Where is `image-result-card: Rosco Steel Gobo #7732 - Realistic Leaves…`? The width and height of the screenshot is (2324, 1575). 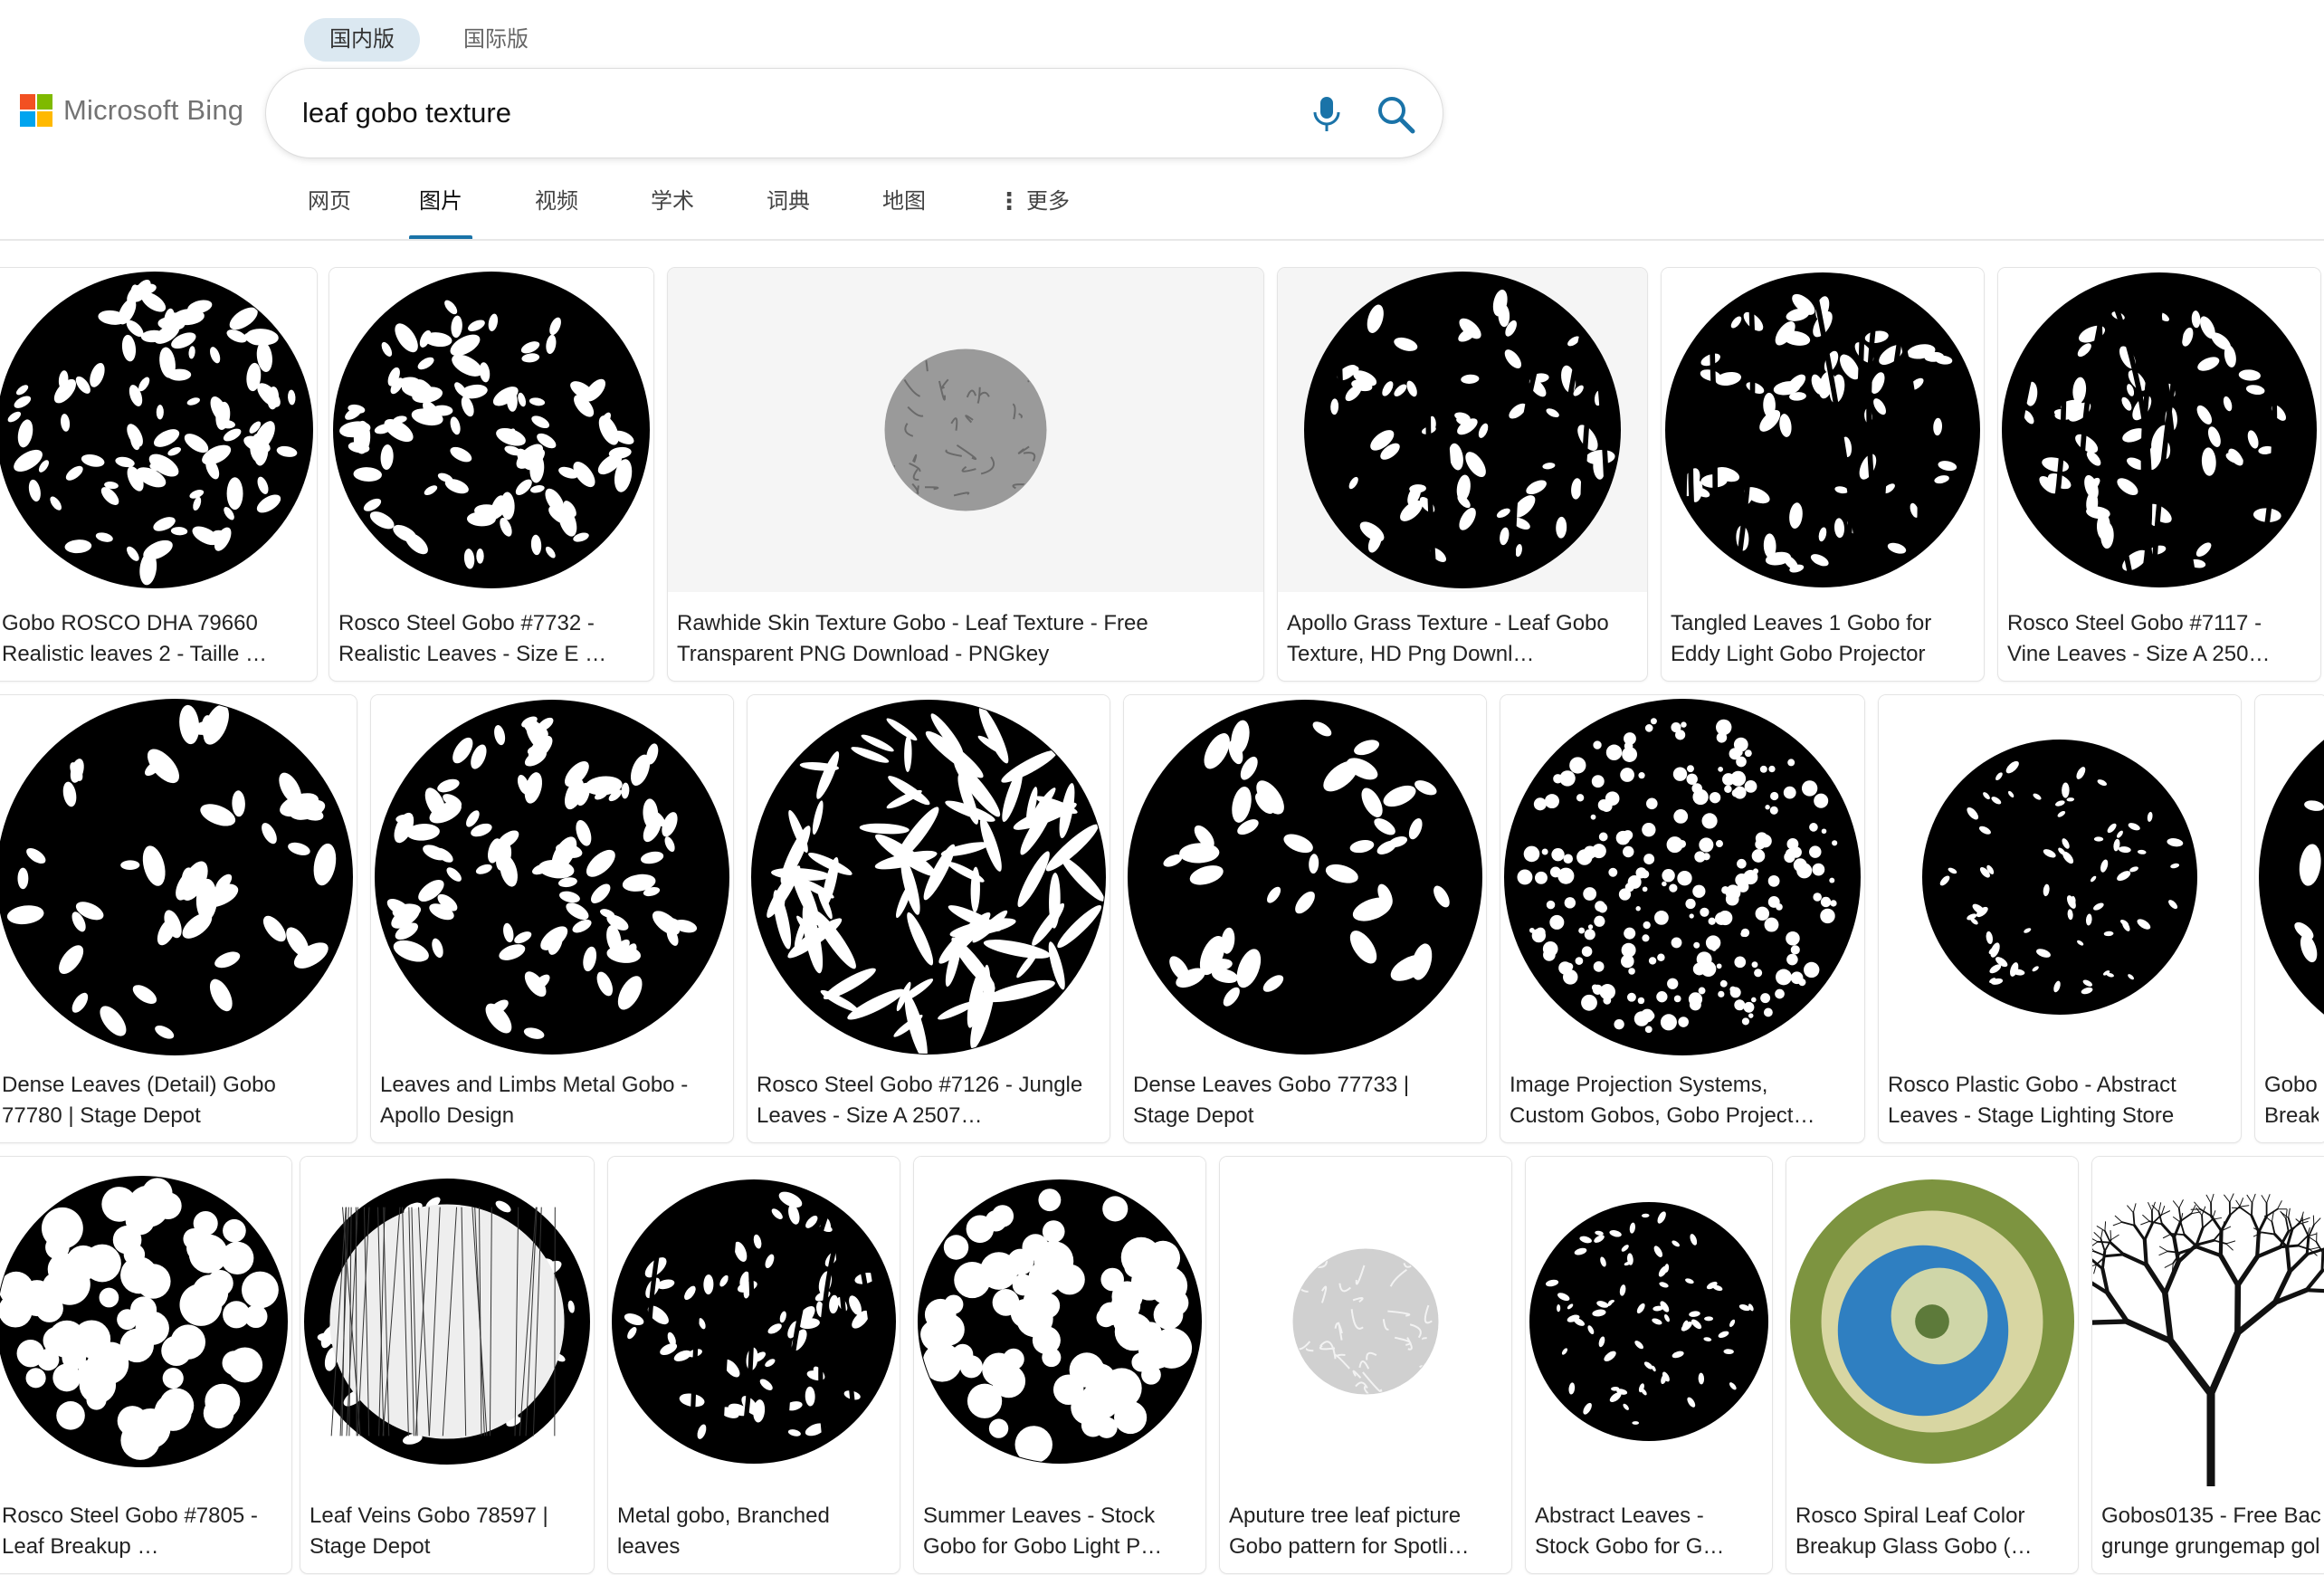
image-result-card: Rosco Steel Gobo #7732 - Realistic Leaves… is located at coordinates (491, 474).